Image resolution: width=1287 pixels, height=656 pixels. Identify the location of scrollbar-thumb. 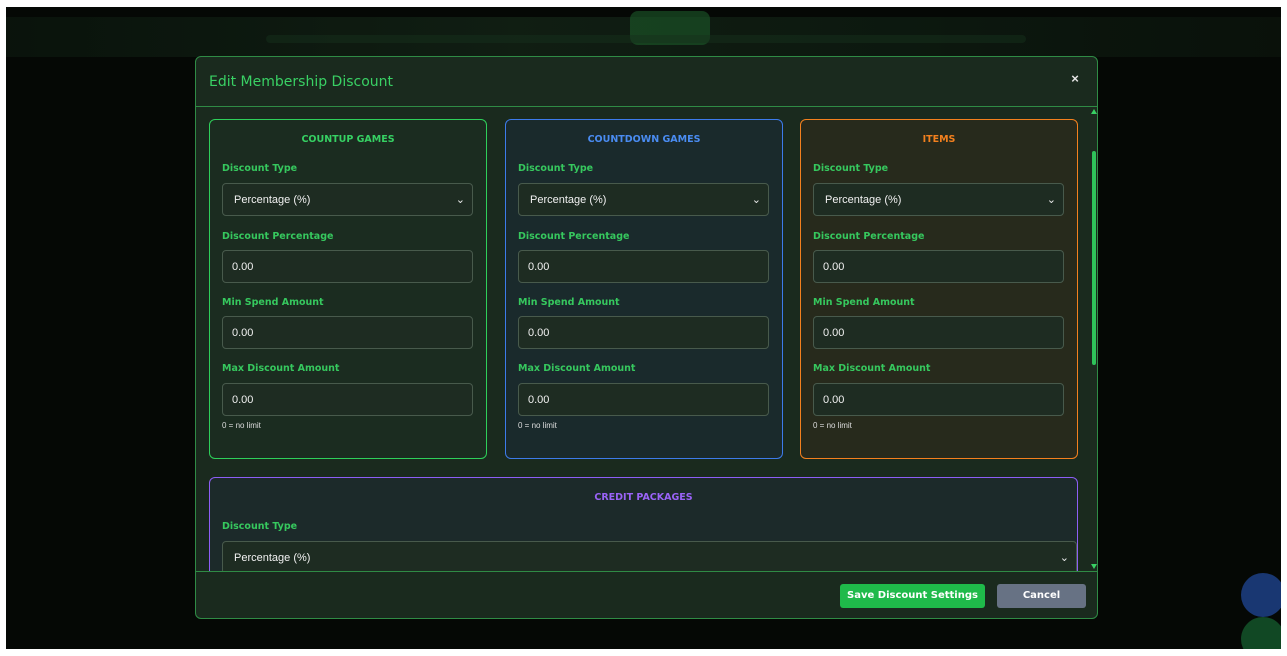
(1094, 258).